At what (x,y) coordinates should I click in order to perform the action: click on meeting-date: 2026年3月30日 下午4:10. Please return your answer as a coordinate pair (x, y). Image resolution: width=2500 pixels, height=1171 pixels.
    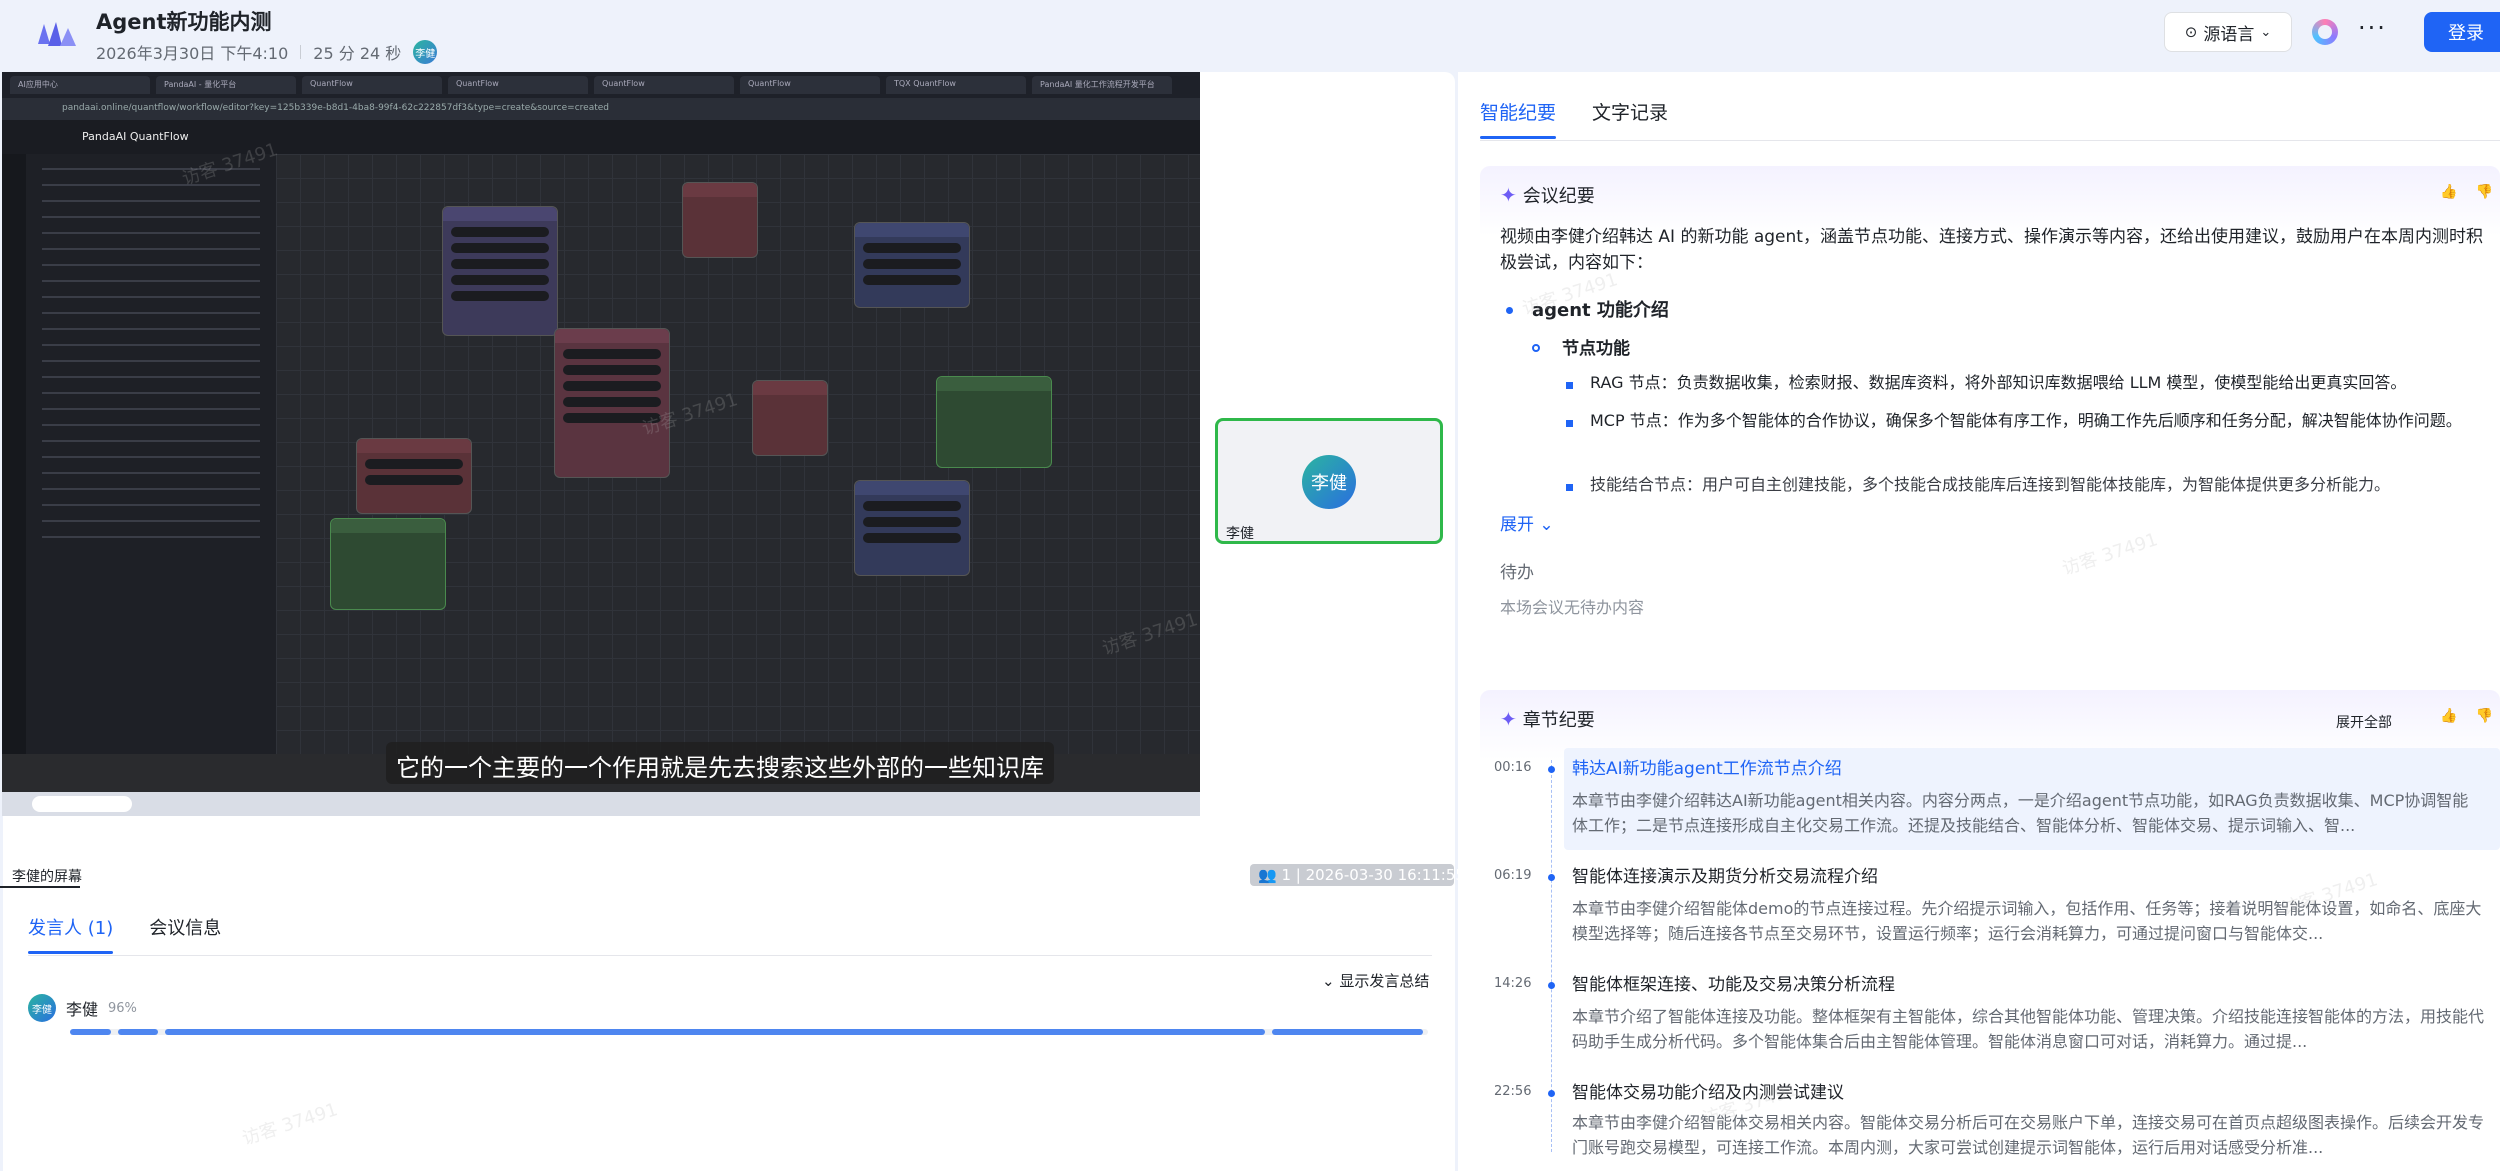
    Looking at the image, I should click on (192, 53).